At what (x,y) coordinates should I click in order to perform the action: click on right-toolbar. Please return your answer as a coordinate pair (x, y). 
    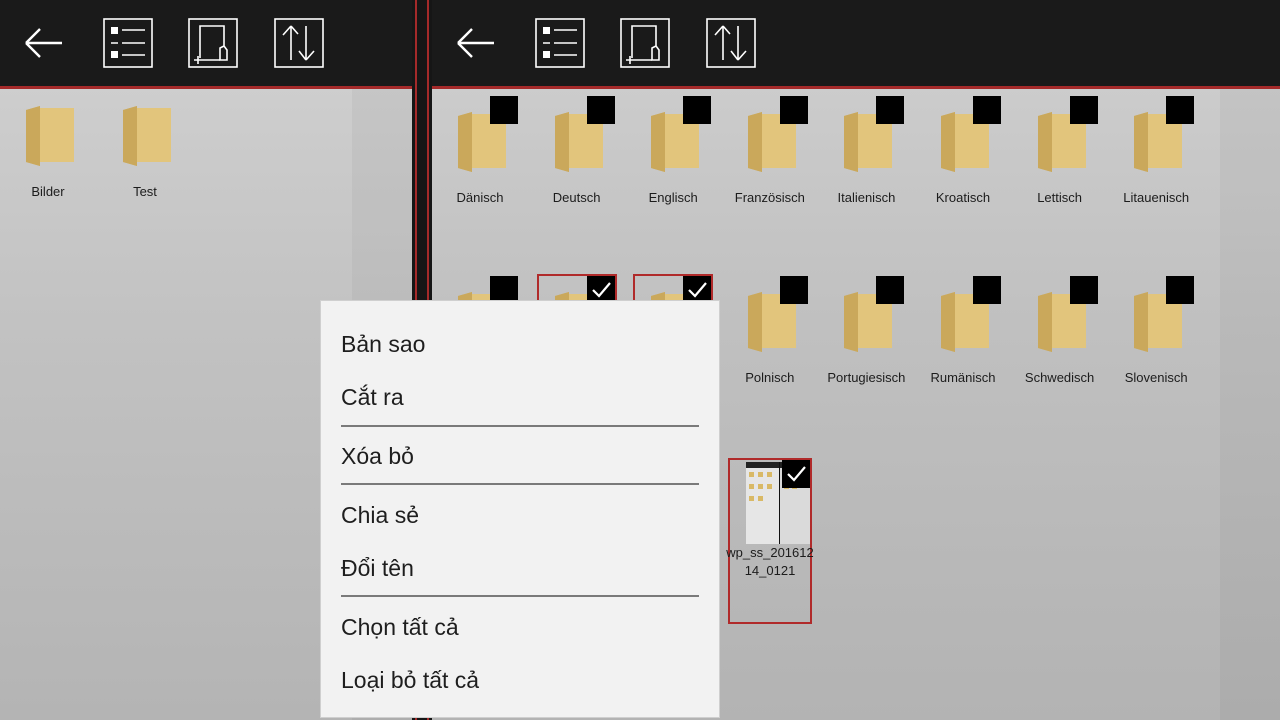
    Looking at the image, I should click on (856, 44).